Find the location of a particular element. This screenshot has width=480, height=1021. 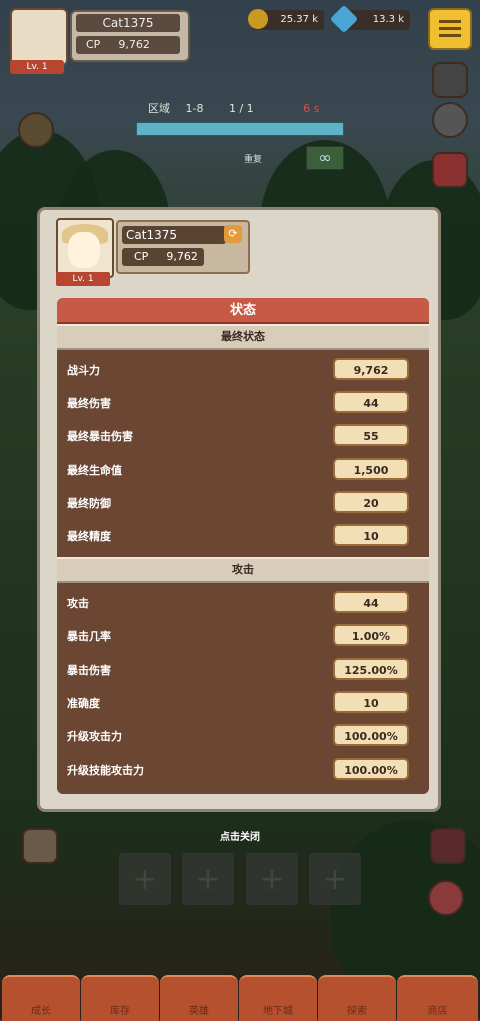

nav-heroes: 英雄 is located at coordinates (199, 998).